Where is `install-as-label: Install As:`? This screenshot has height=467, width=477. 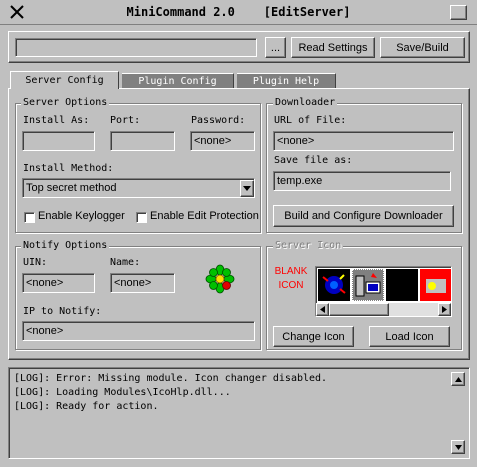 install-as-label: Install As: is located at coordinates (56, 120).